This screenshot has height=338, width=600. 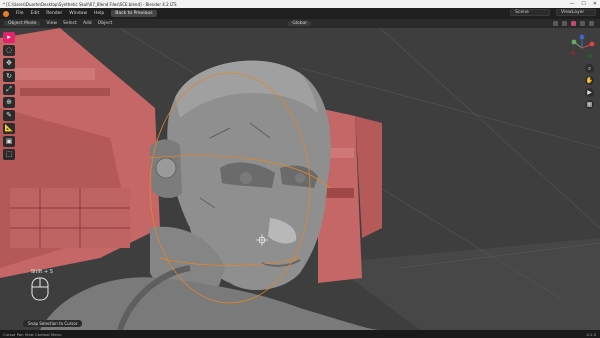 I want to click on menu-edit: Edit, so click(x=35, y=13).